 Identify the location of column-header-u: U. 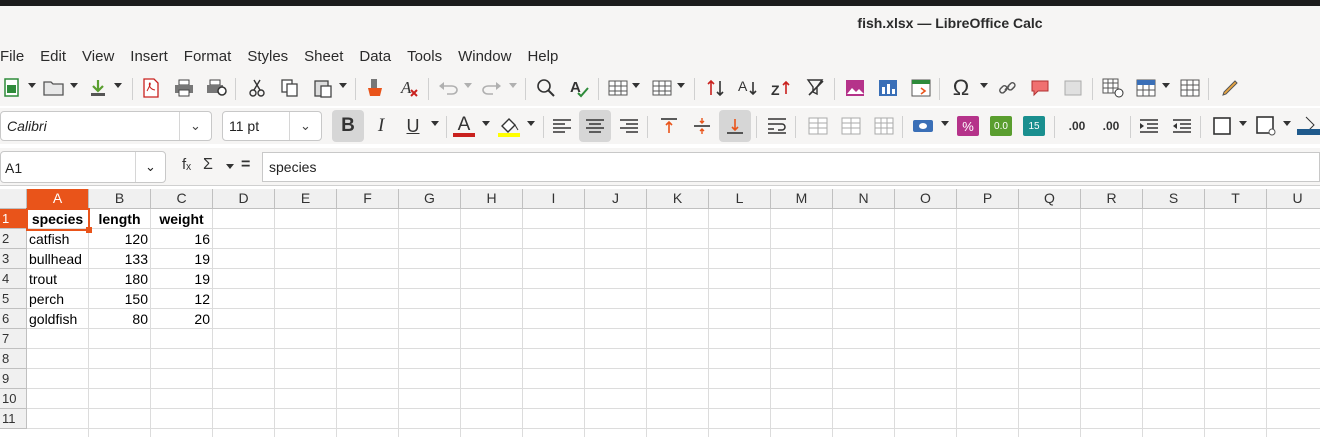
(1293, 199).